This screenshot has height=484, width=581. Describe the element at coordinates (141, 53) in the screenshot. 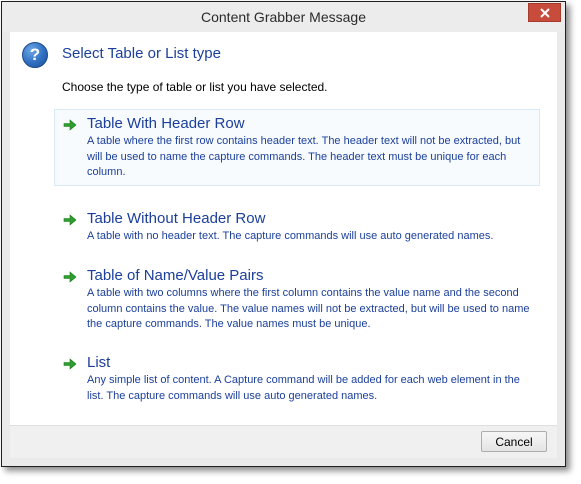

I see `dialog-heading: Select Table or List type` at that location.